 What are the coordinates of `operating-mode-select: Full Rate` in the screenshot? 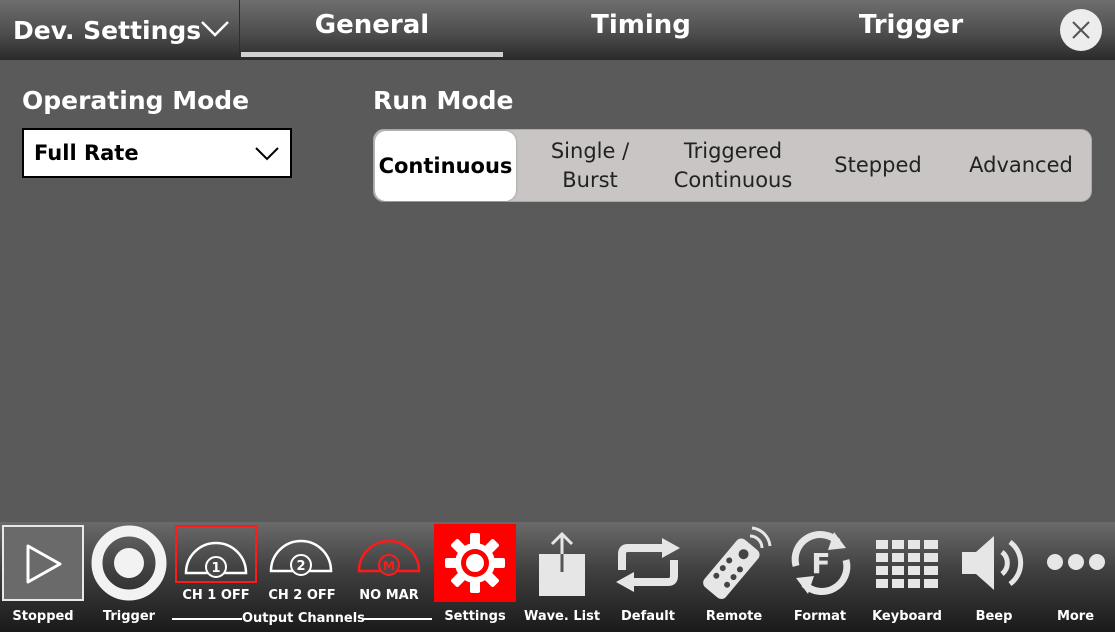 It's located at (157, 153).